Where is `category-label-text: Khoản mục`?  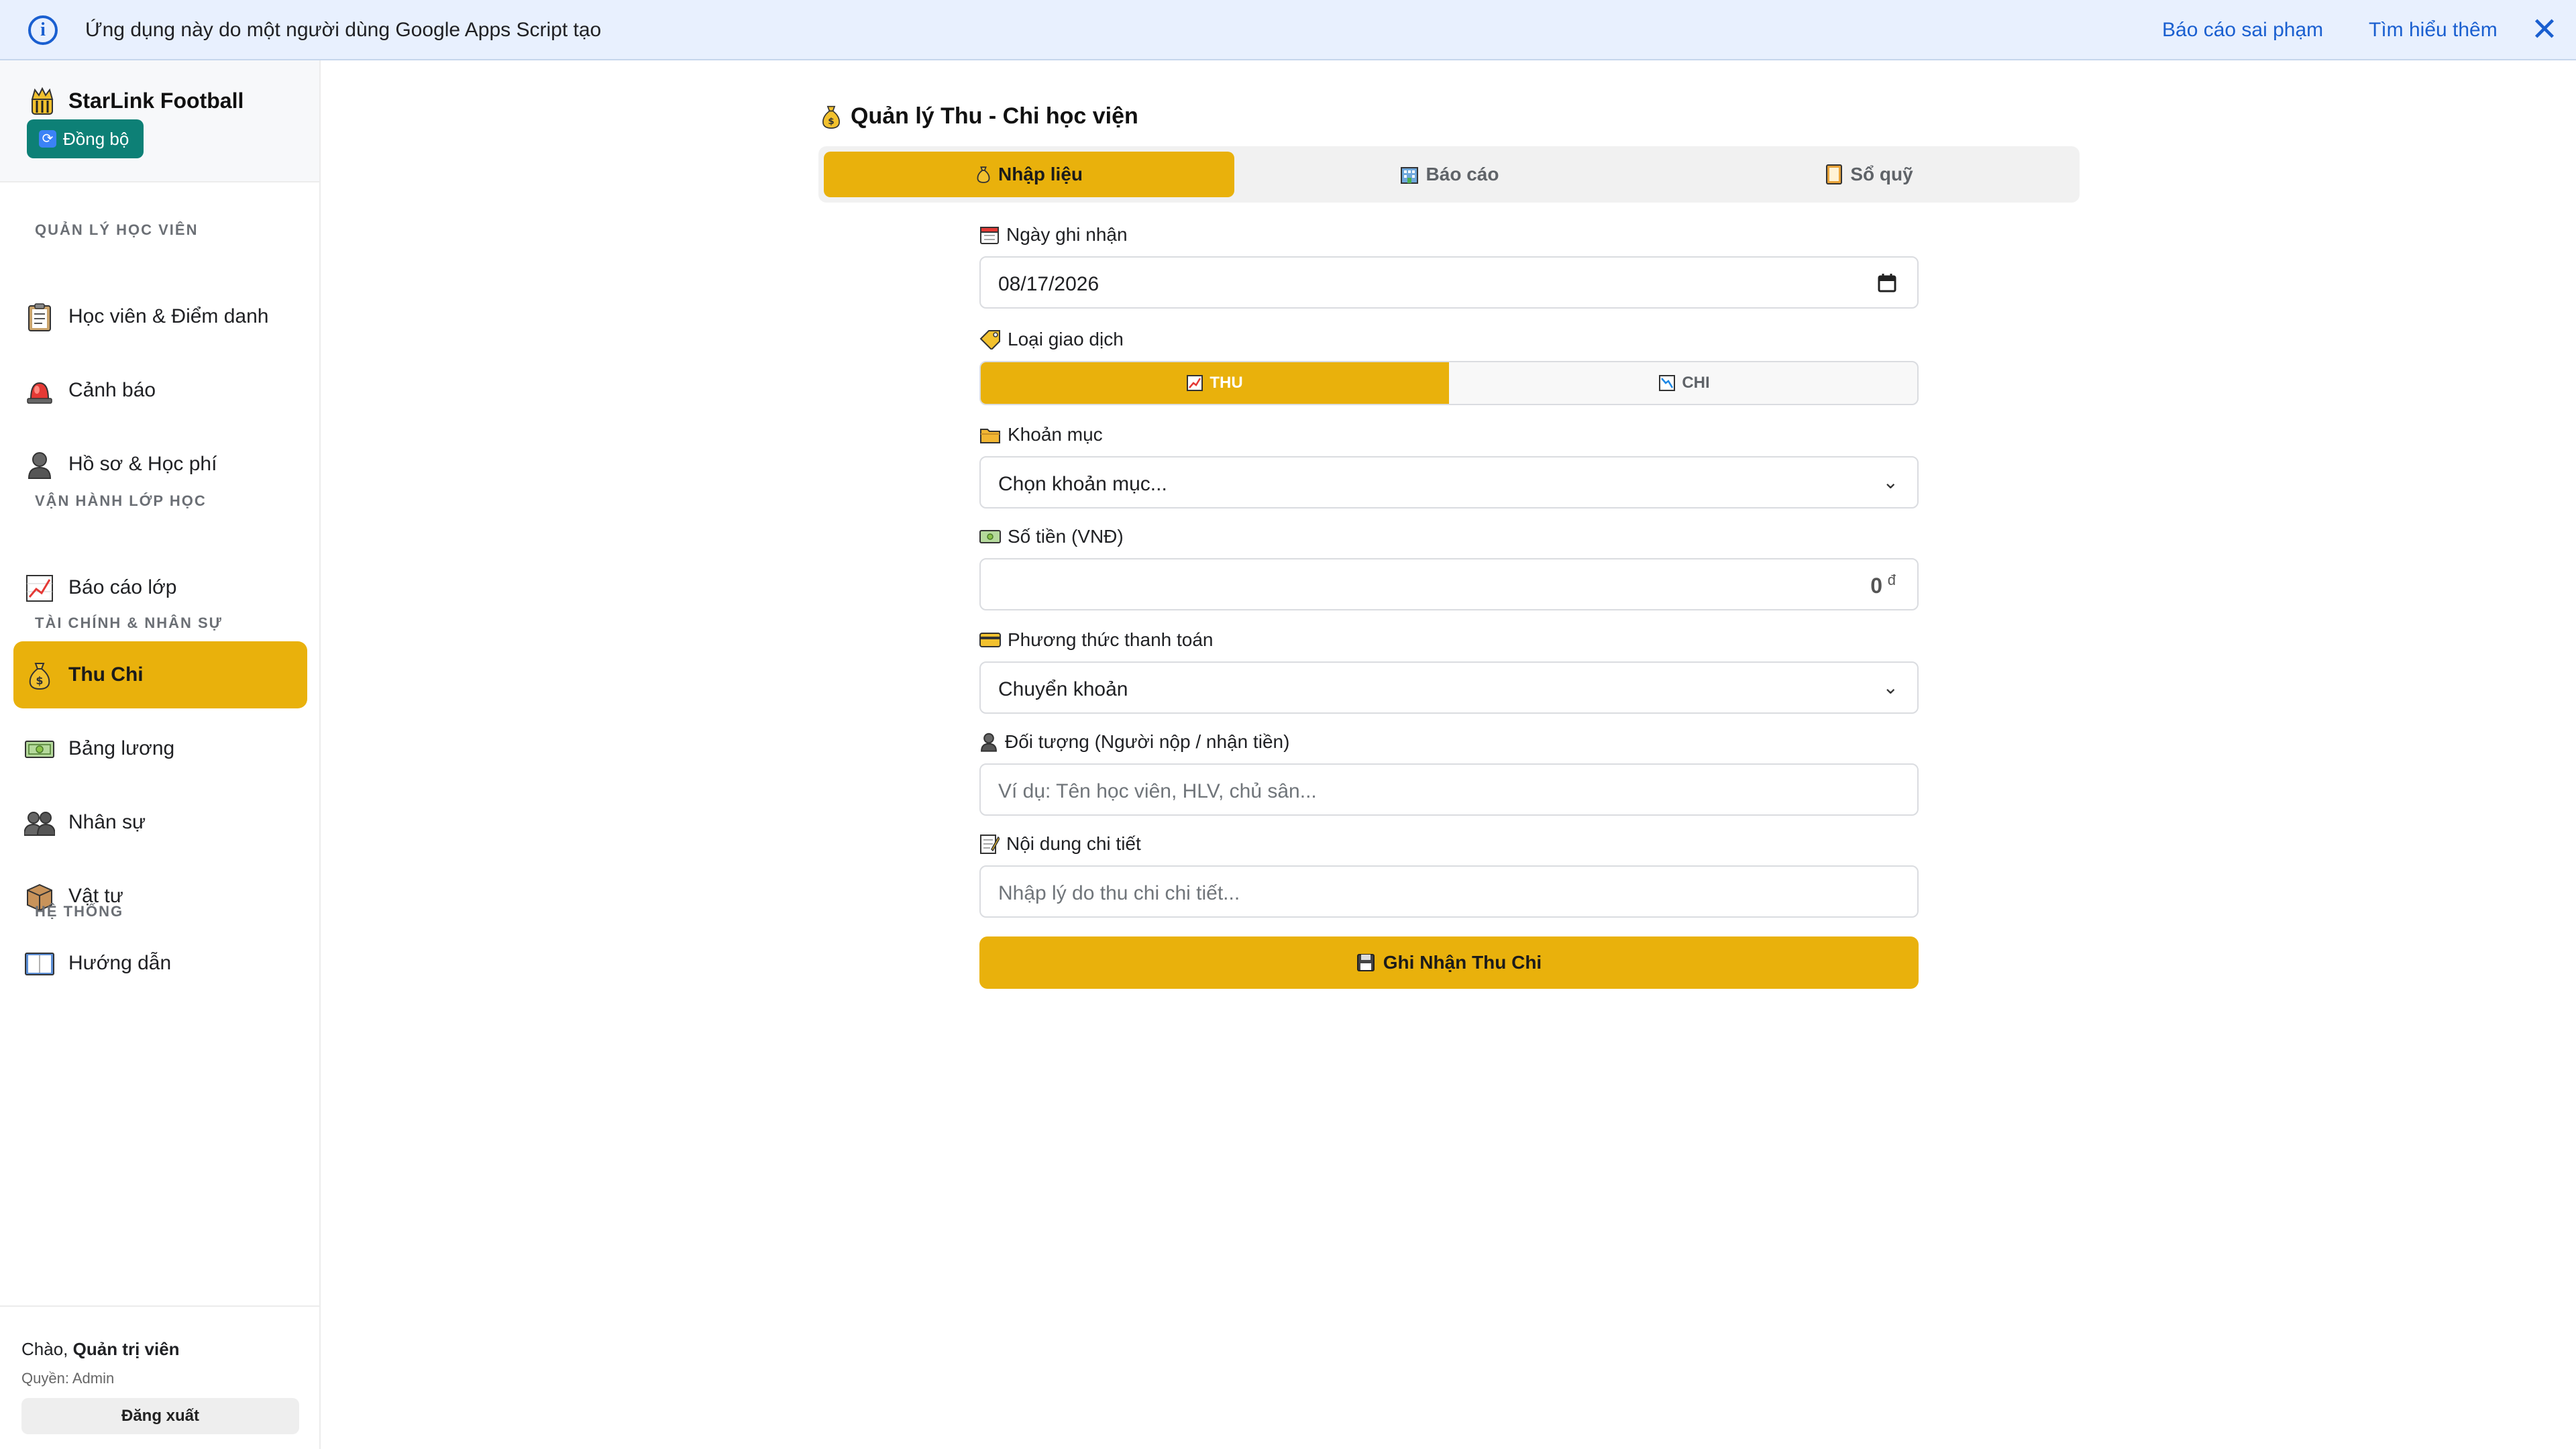
category-label-text: Khoản mục is located at coordinates (1055, 434).